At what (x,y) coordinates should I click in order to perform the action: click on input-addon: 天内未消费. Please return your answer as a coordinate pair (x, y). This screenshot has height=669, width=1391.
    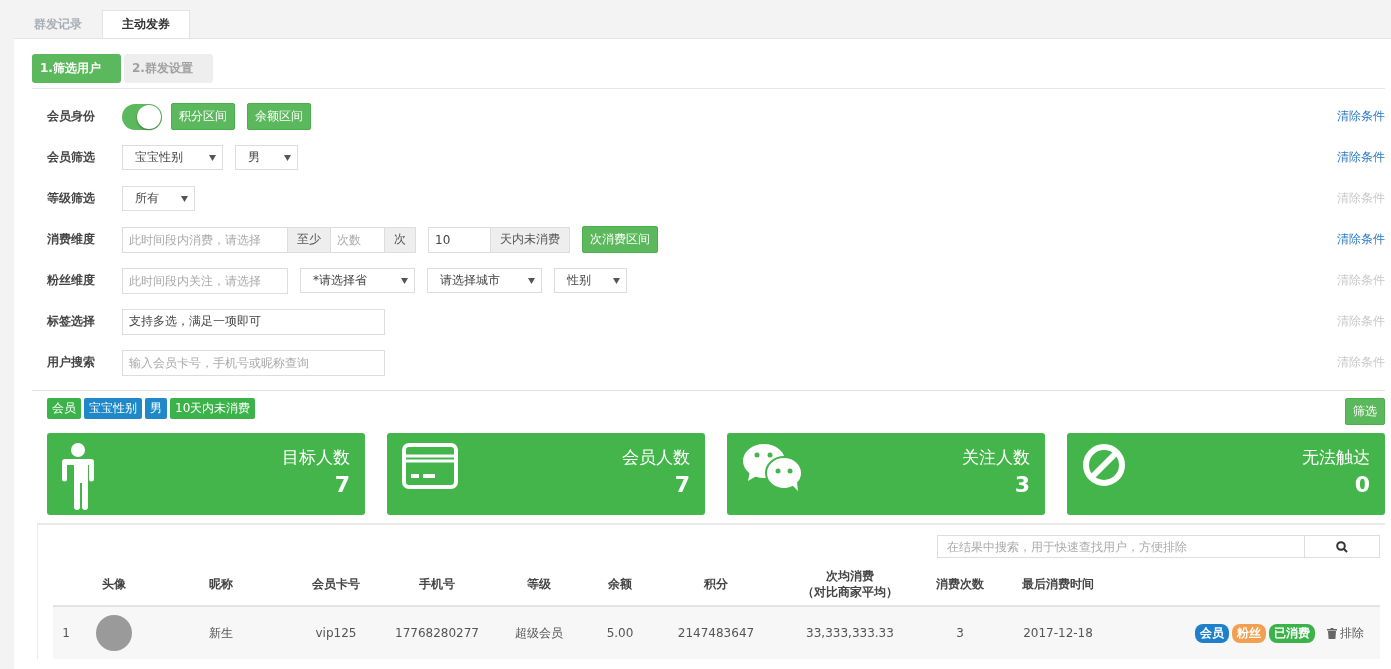
    Looking at the image, I should click on (530, 239).